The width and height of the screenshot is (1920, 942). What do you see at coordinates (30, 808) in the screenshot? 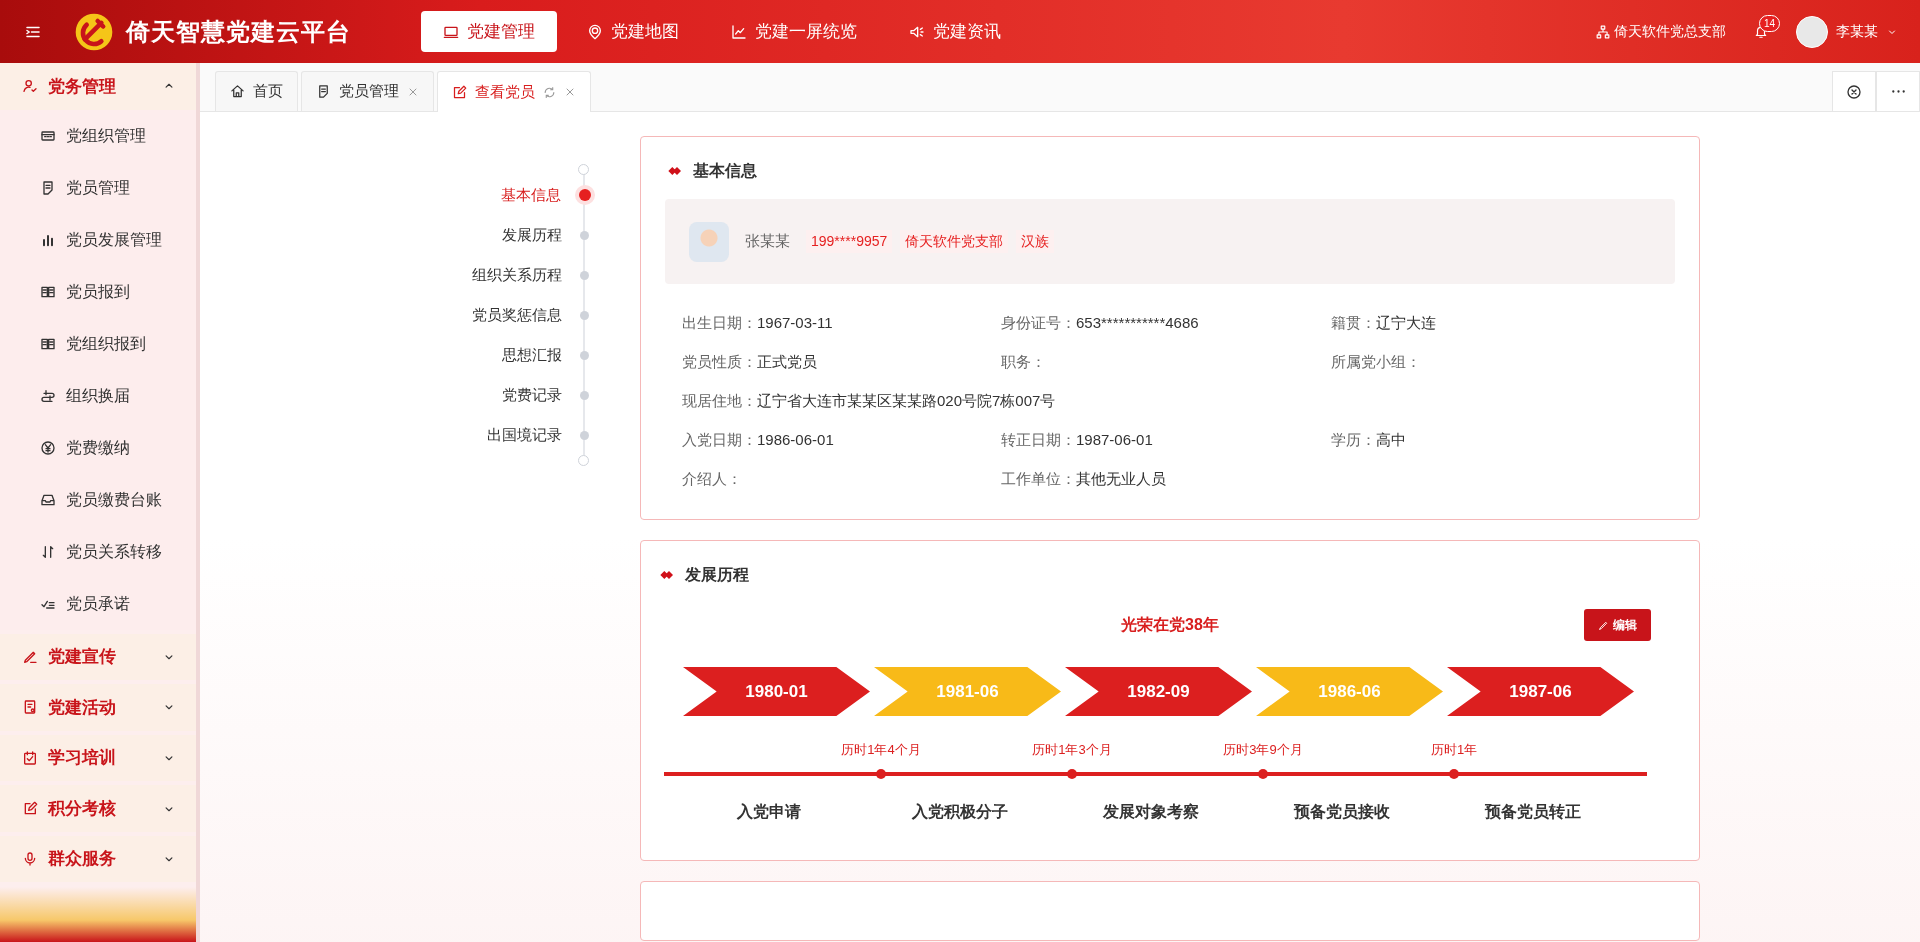
I see `edit-icon` at bounding box center [30, 808].